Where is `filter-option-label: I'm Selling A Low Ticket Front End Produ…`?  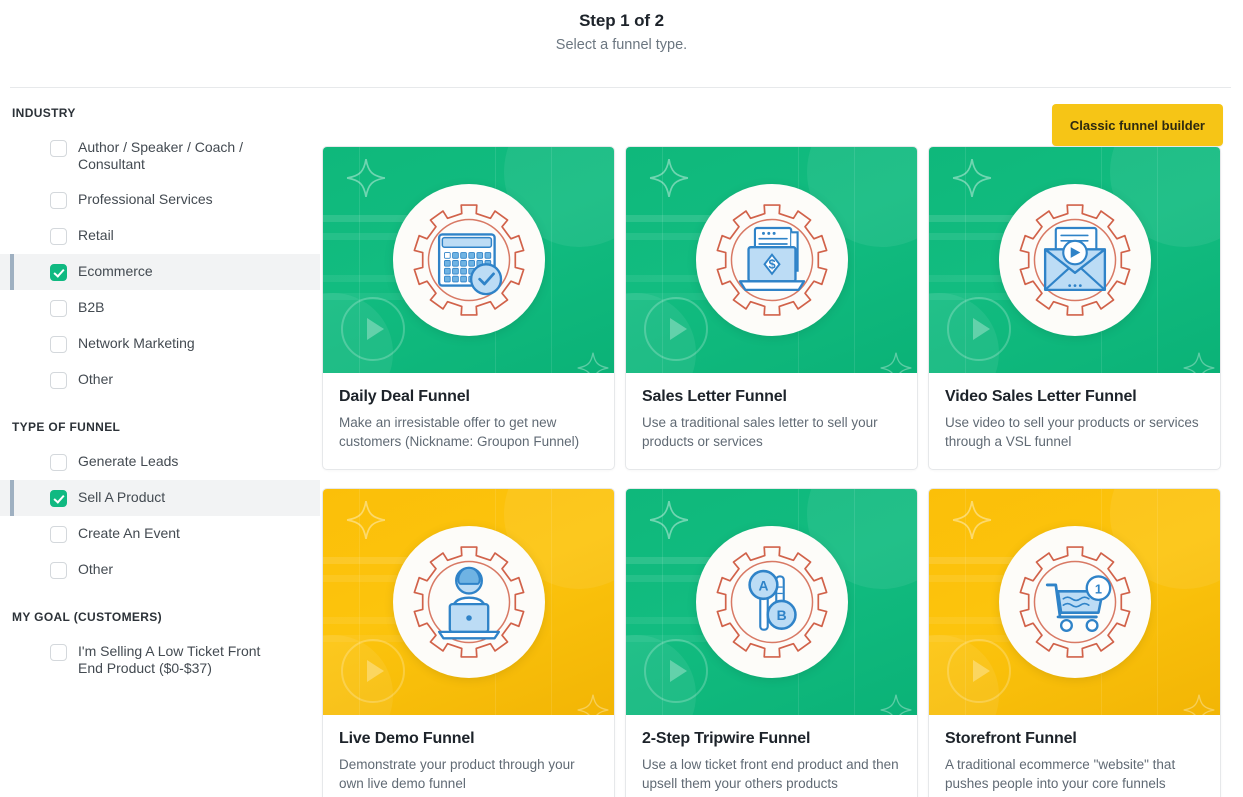
filter-option-label: I'm Selling A Low Ticket Front End Produ… is located at coordinates (169, 659).